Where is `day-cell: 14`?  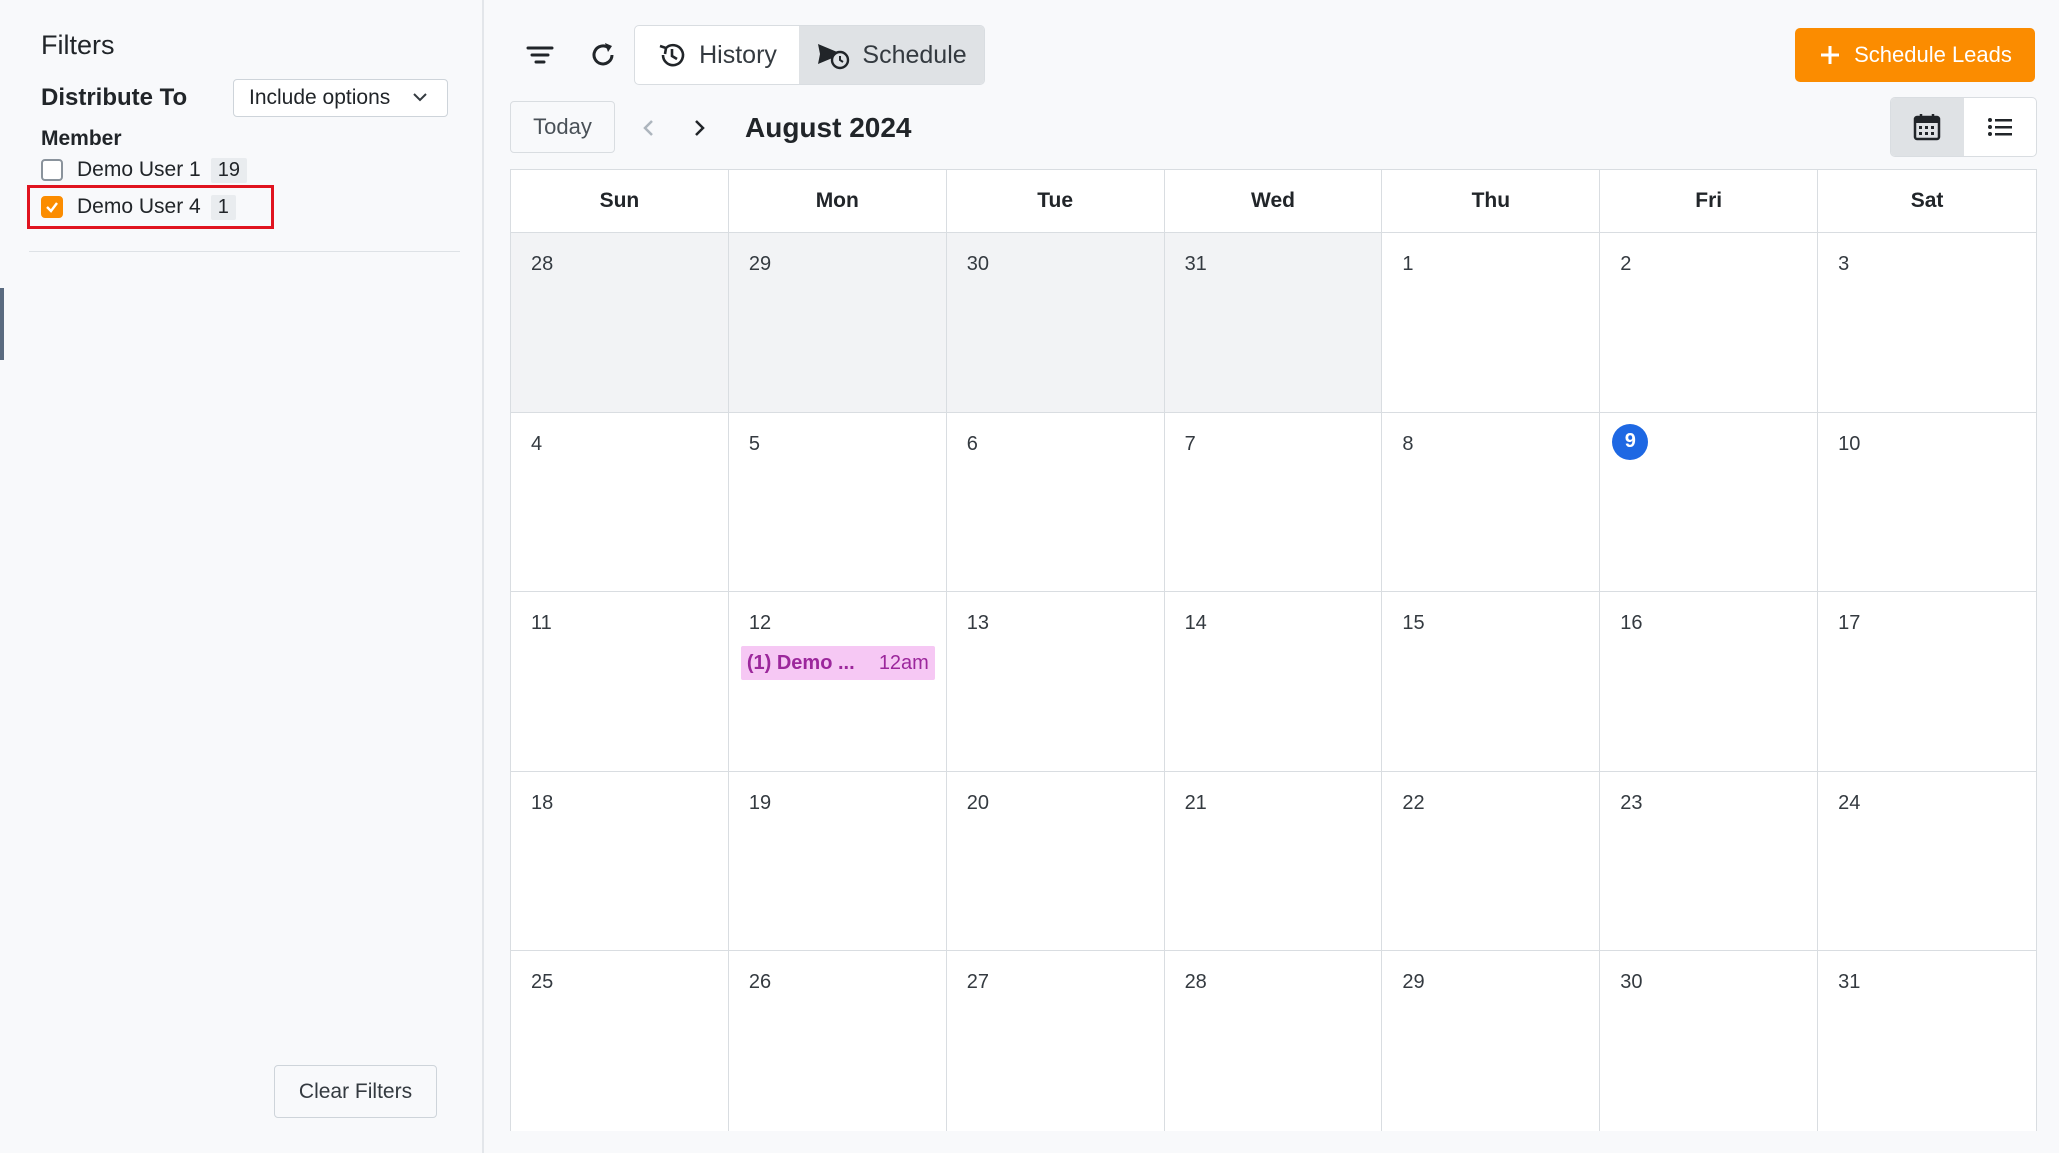
day-cell: 14 is located at coordinates (1273, 682).